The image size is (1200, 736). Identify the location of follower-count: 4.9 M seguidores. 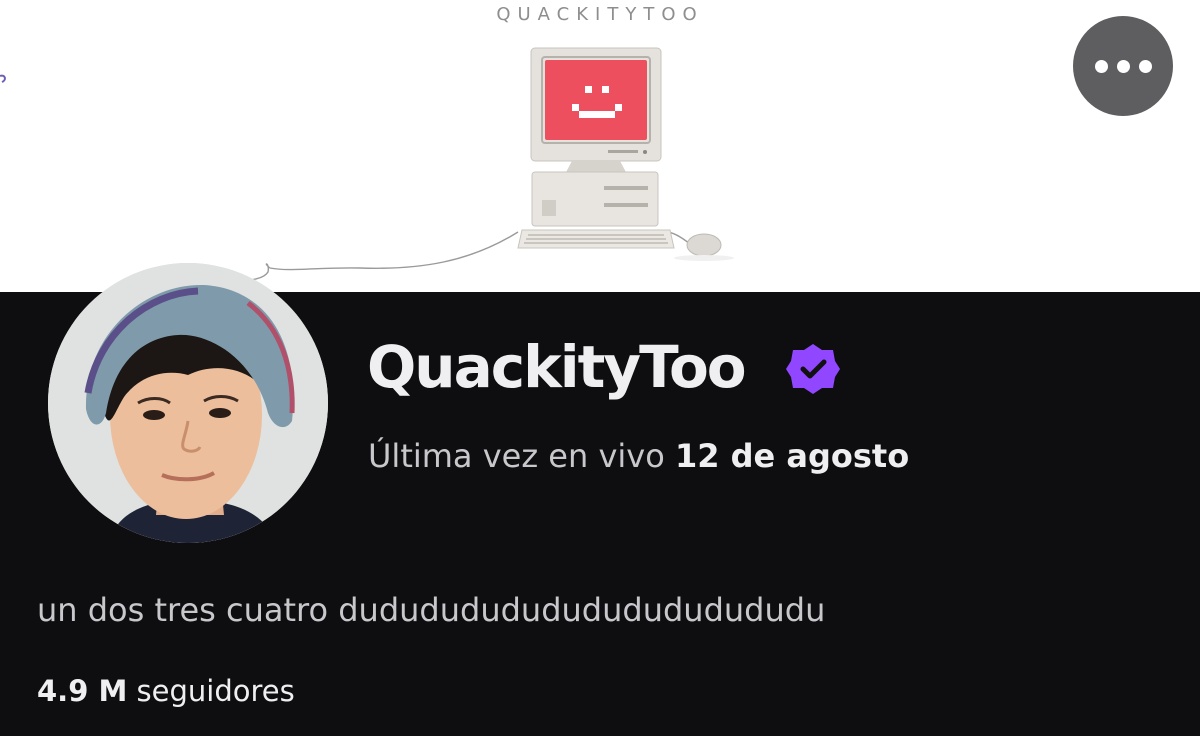
(166, 691).